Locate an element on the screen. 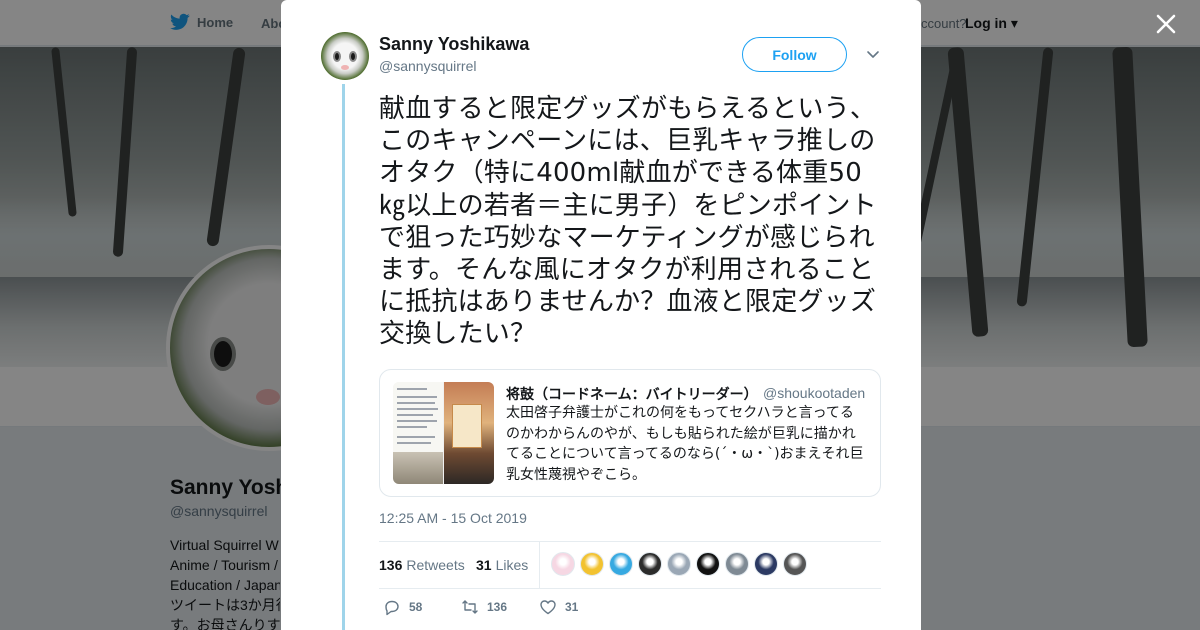 This screenshot has height=630, width=1200. liker-avatars is located at coordinates (679, 564).